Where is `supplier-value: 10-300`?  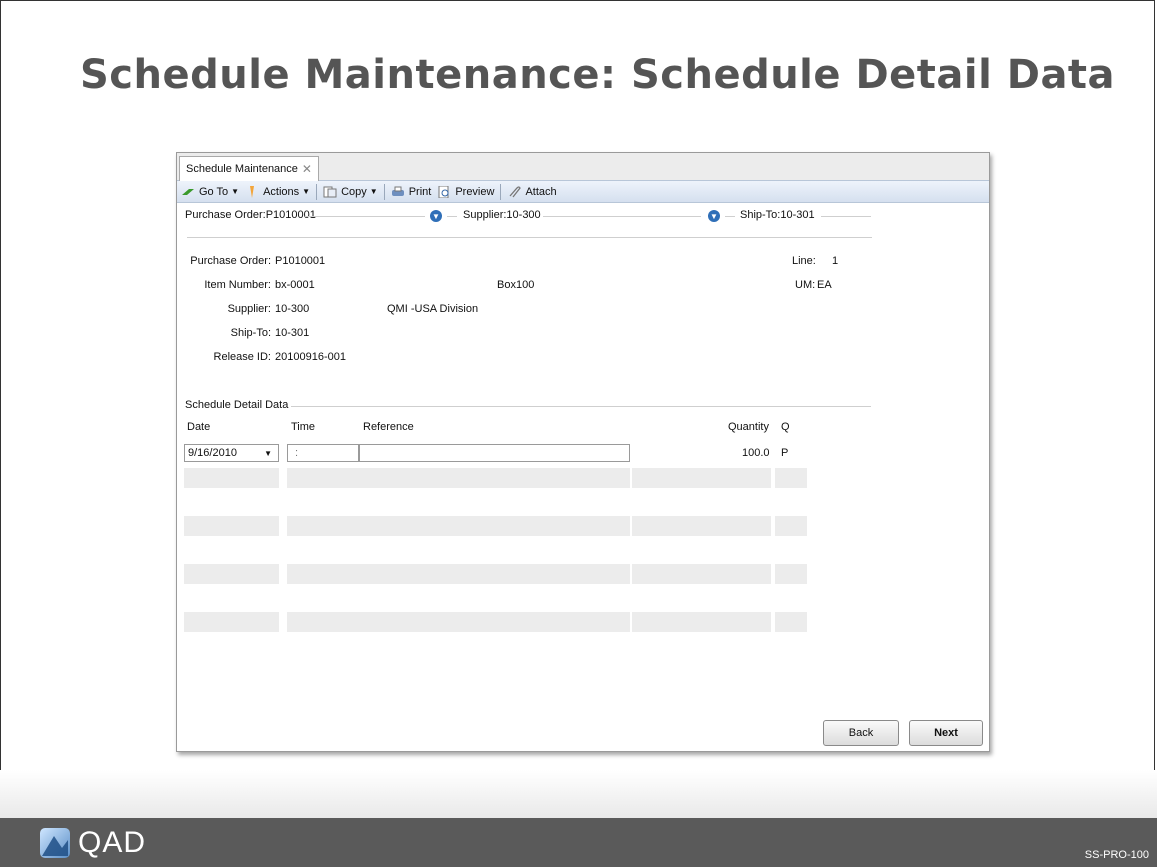 supplier-value: 10-300 is located at coordinates (292, 309).